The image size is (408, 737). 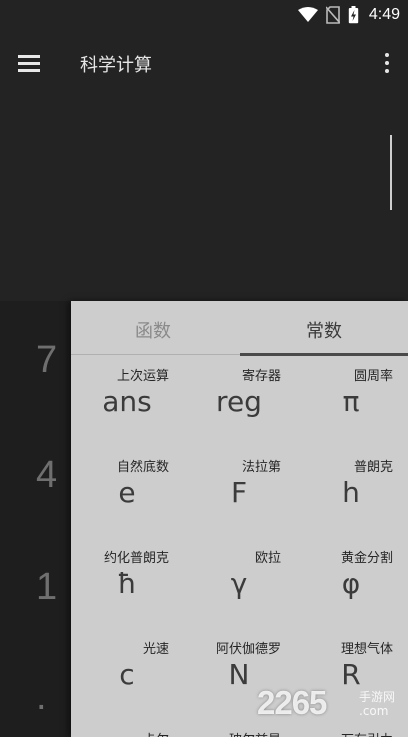 What do you see at coordinates (248, 649) in the screenshot?
I see `constant-label: 阿伏伽德罗` at bounding box center [248, 649].